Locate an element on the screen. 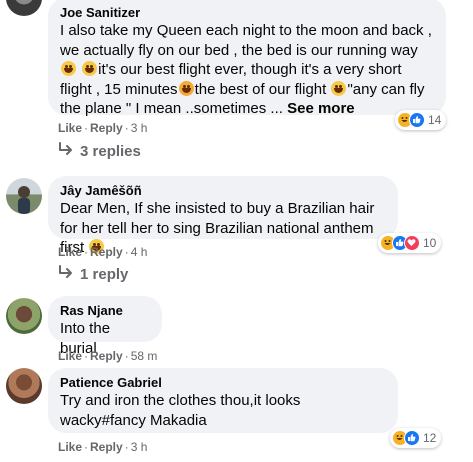 Image resolution: width=473 pixels, height=462 pixels. reaction-count: 14 is located at coordinates (435, 120).